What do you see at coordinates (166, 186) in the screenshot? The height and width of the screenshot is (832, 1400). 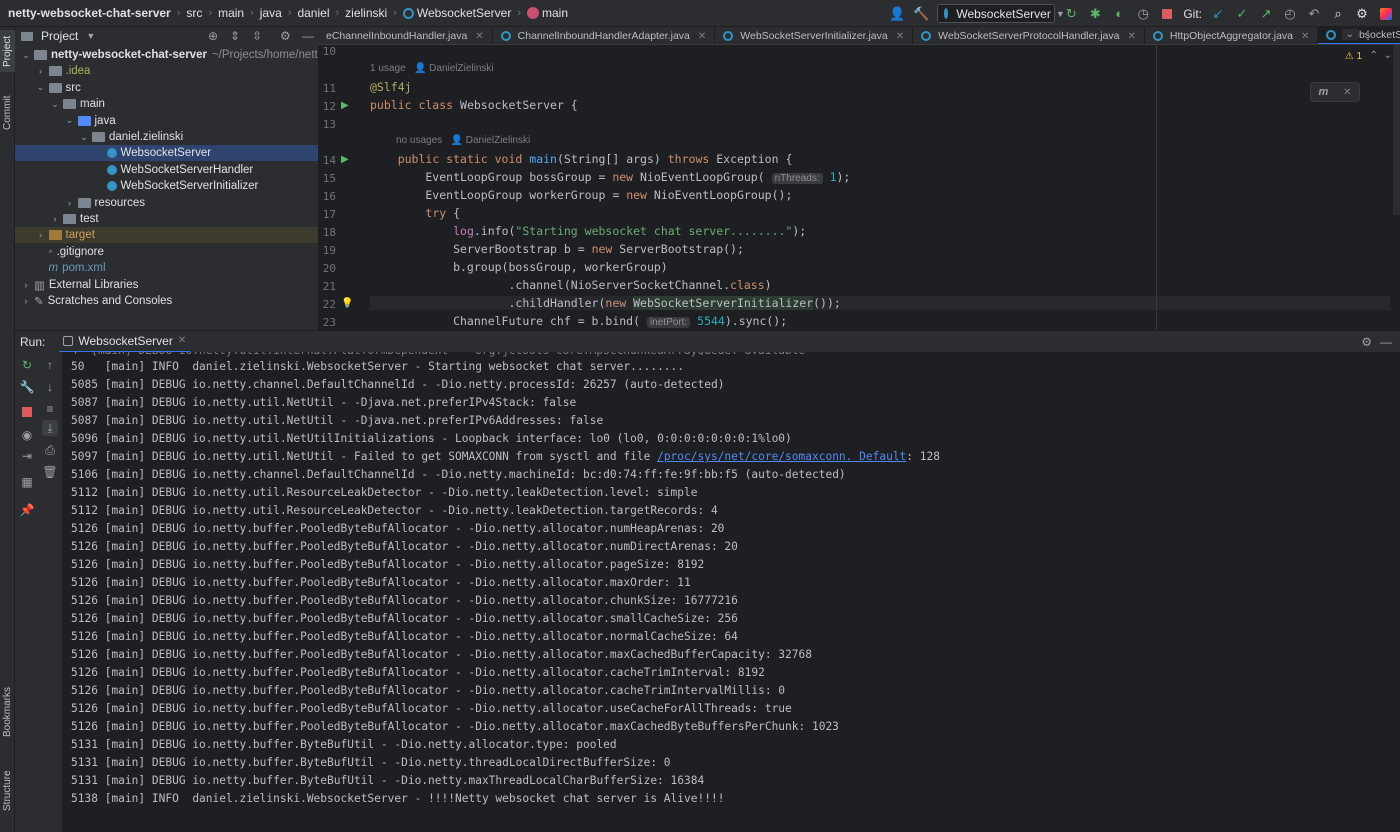 I see `tree-item: WebSocketServerInitializer` at bounding box center [166, 186].